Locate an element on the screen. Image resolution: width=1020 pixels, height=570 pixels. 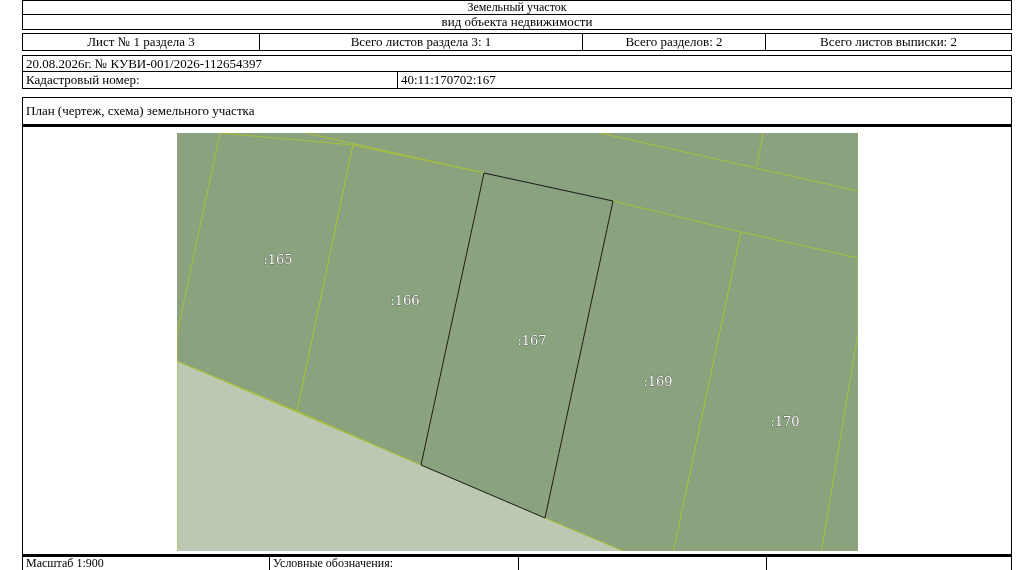
parcel-label: :165 is located at coordinates (277, 259).